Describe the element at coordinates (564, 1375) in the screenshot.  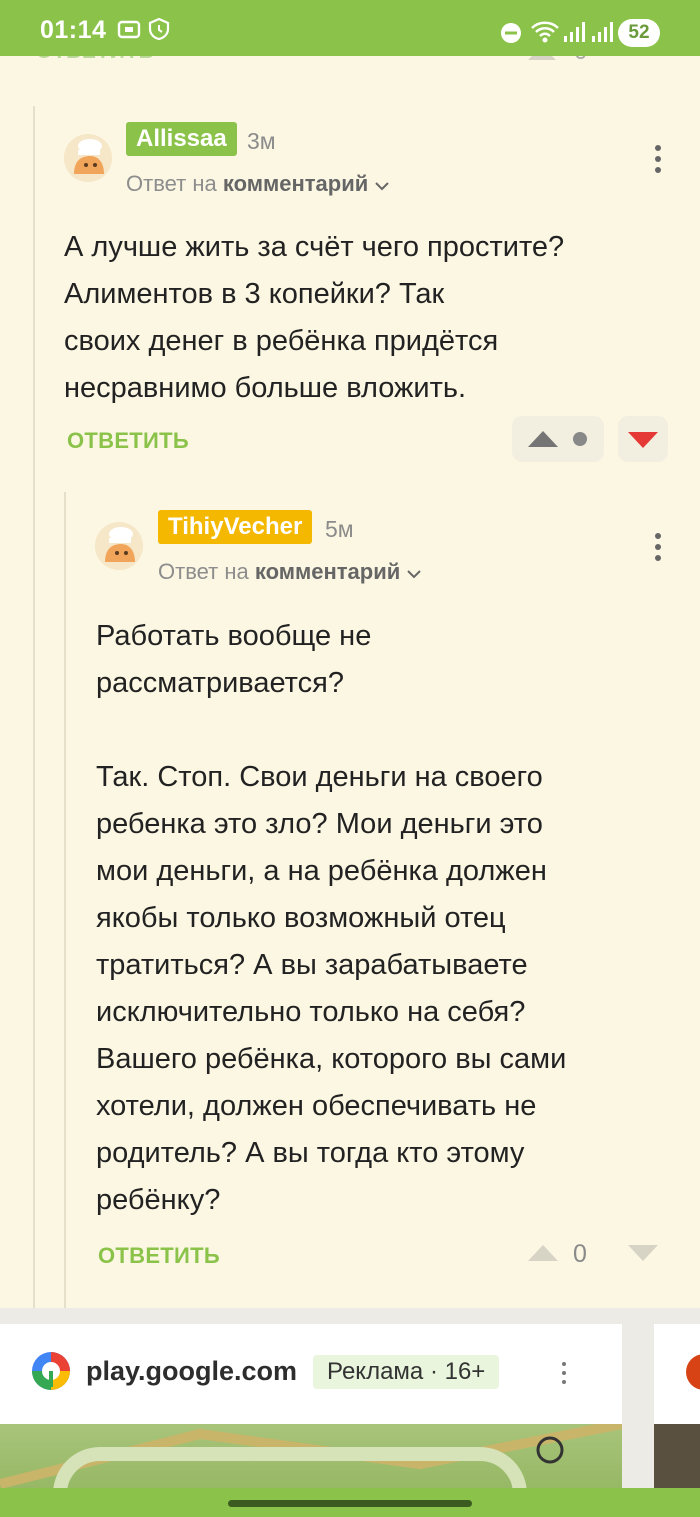
I see `ad-more-options-icon` at that location.